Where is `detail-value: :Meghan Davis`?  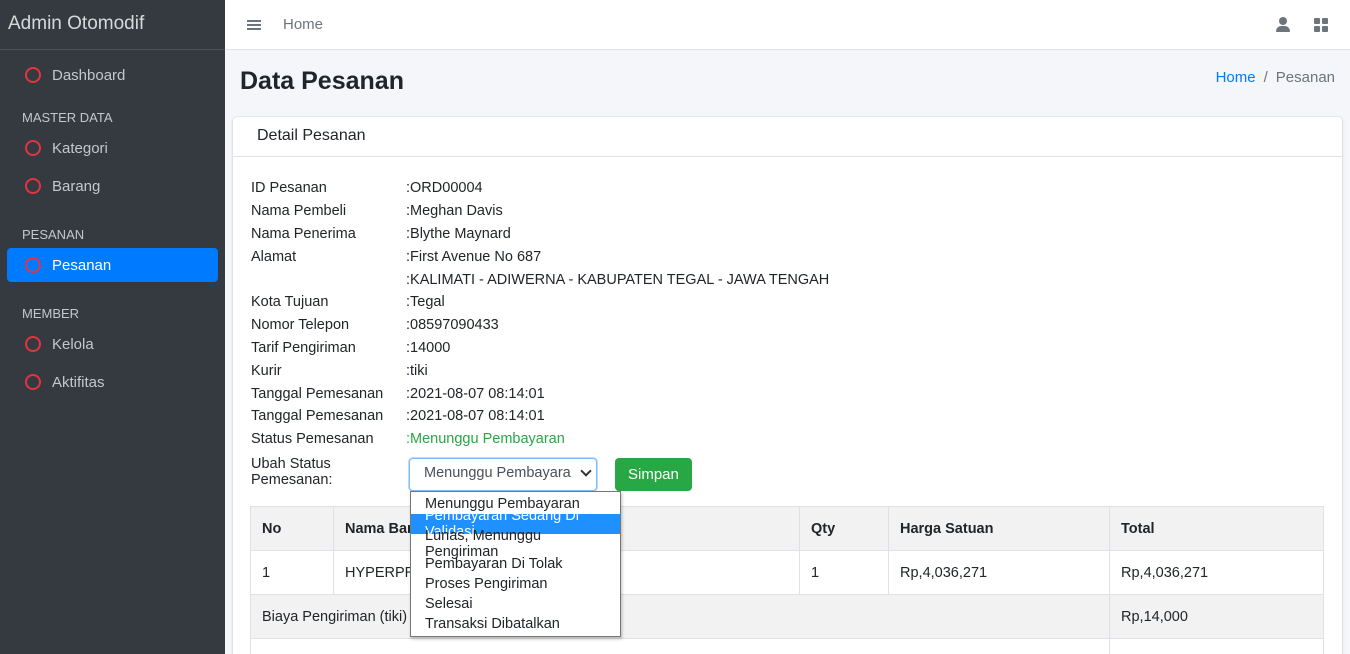
detail-value: :Meghan Davis is located at coordinates (454, 211).